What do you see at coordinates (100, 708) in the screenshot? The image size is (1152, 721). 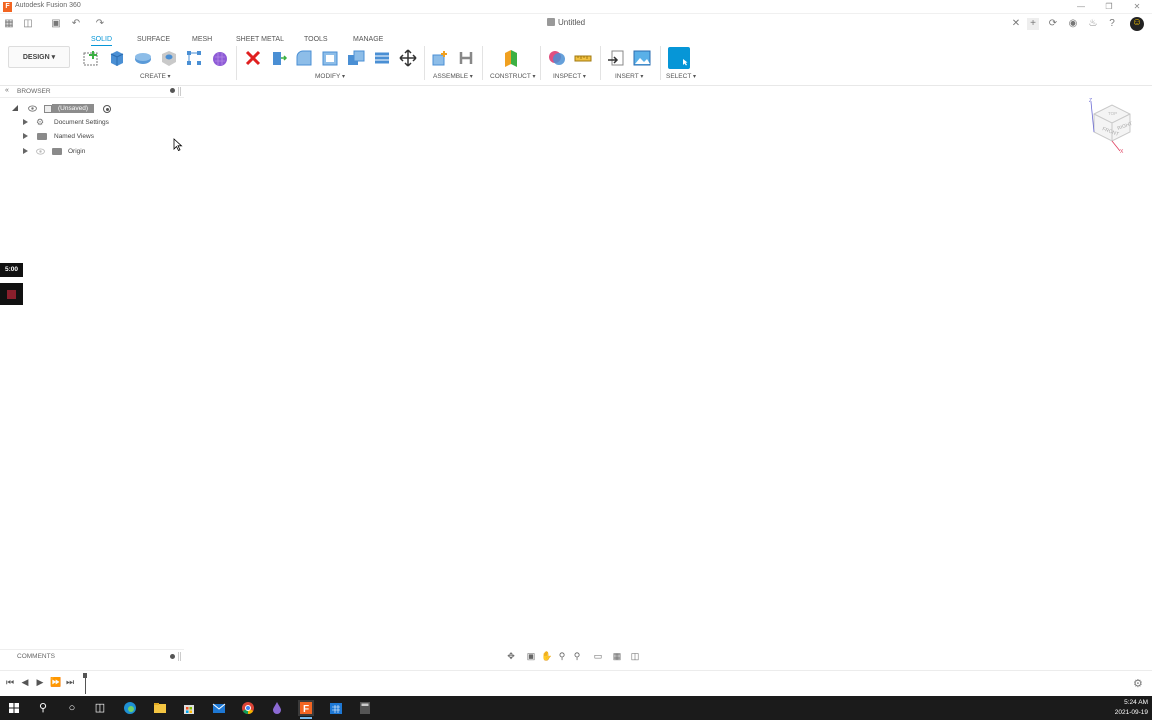 I see `task-view-icon: ◫` at bounding box center [100, 708].